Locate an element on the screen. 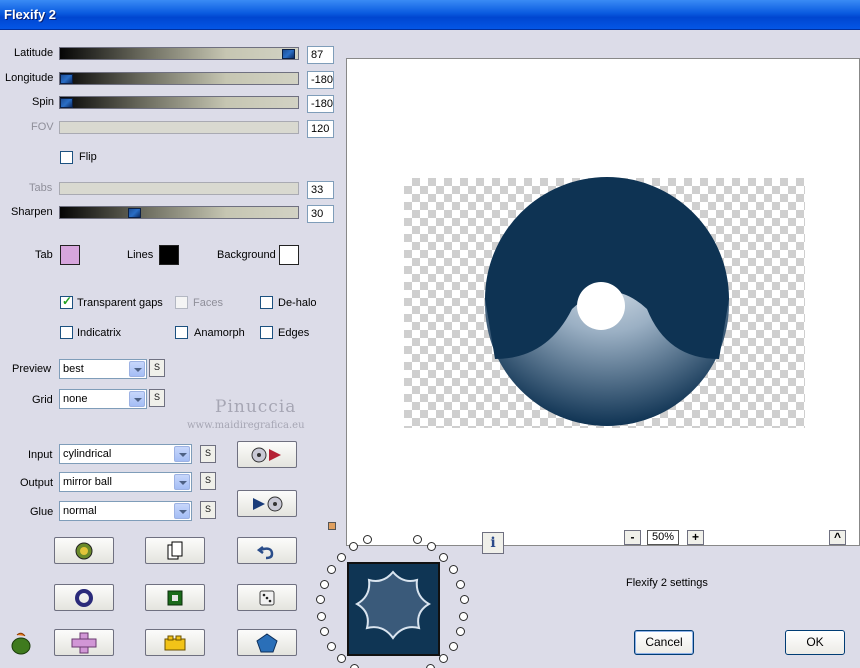 This screenshot has height=668, width=860. tab-color-swatch is located at coordinates (70, 255).